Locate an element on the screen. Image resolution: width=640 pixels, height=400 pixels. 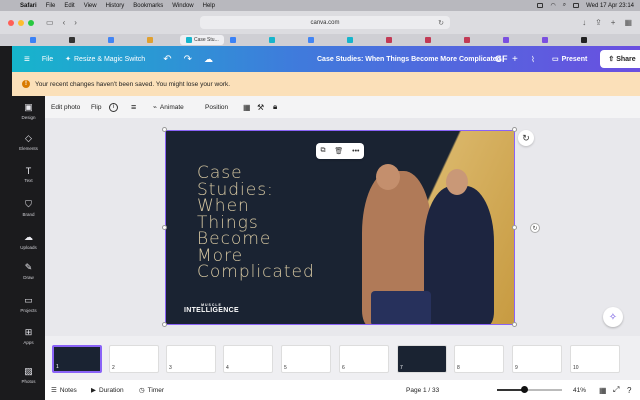
menu-window: Window is located at coordinates (182, 6).